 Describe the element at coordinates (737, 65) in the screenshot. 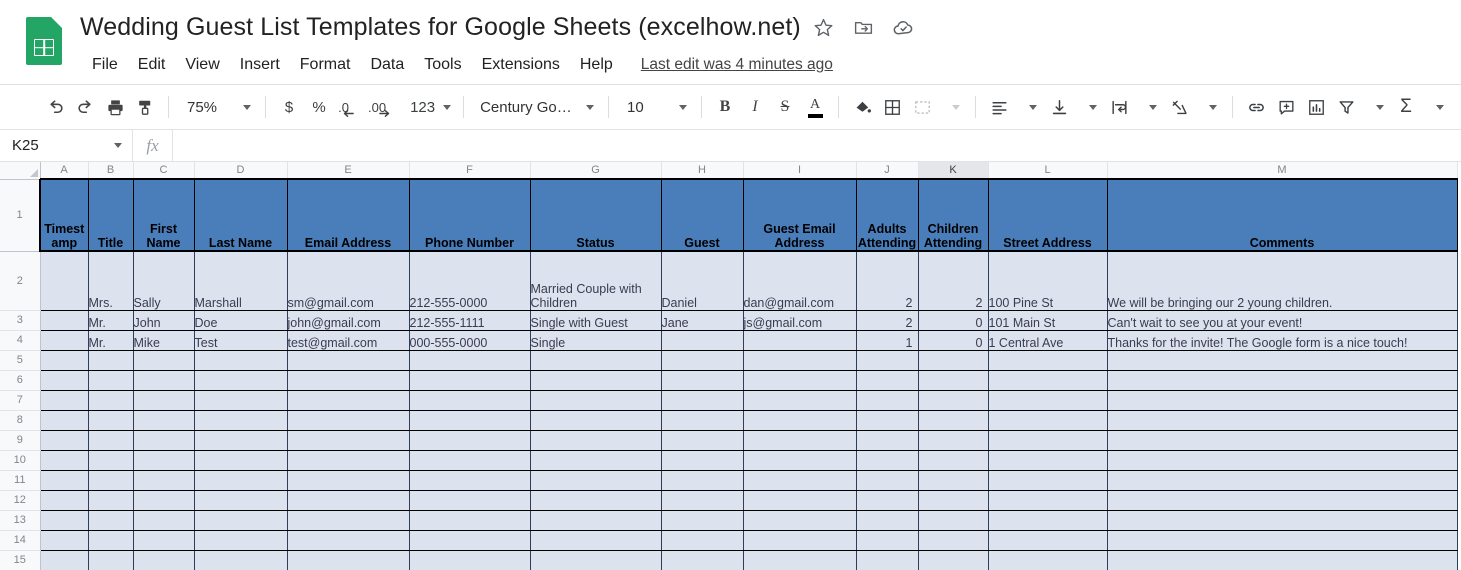

I see `last-edit-status: Last edit was 4 minutes ago` at that location.